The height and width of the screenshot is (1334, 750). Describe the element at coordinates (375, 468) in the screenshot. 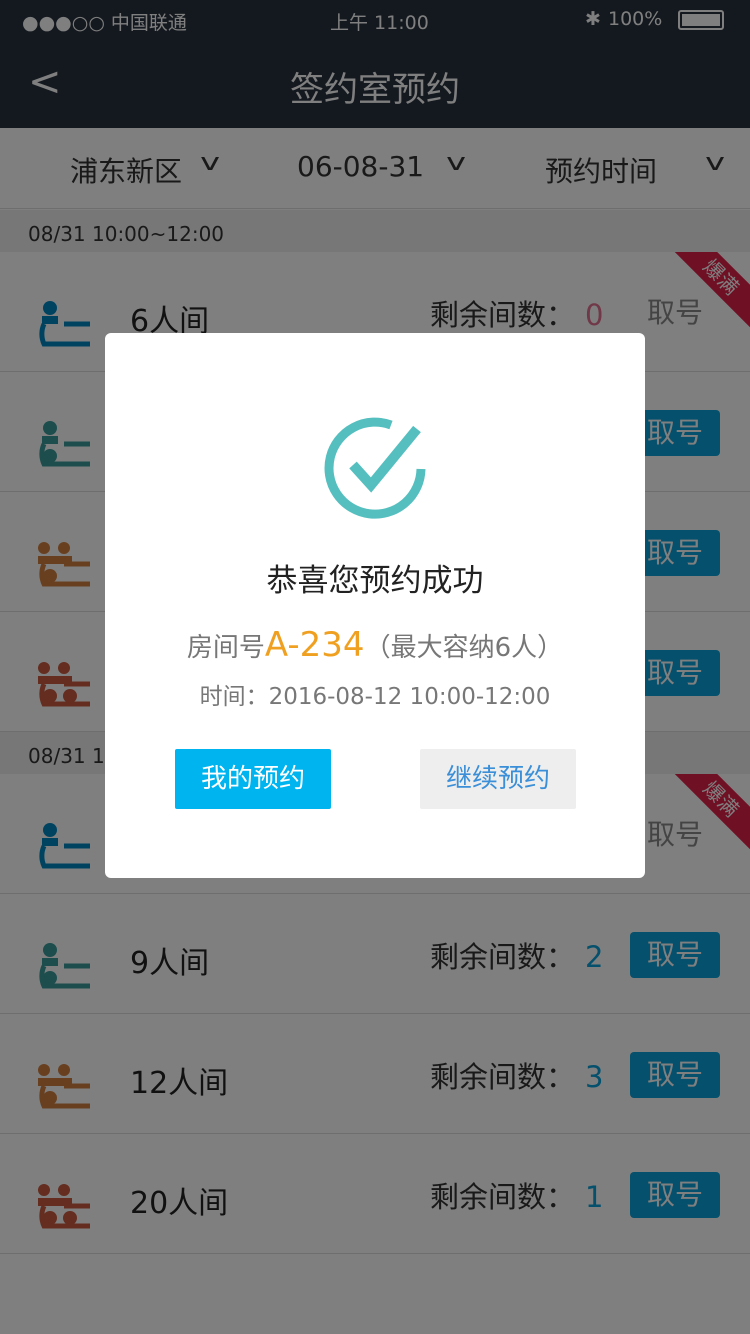

I see `success-check-icon` at that location.